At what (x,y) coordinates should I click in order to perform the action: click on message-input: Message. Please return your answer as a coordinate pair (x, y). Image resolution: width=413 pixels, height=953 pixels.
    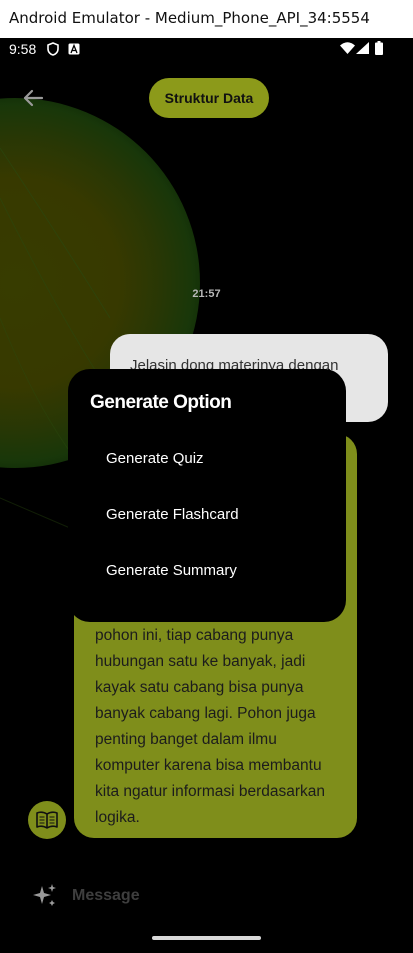
    Looking at the image, I should click on (106, 896).